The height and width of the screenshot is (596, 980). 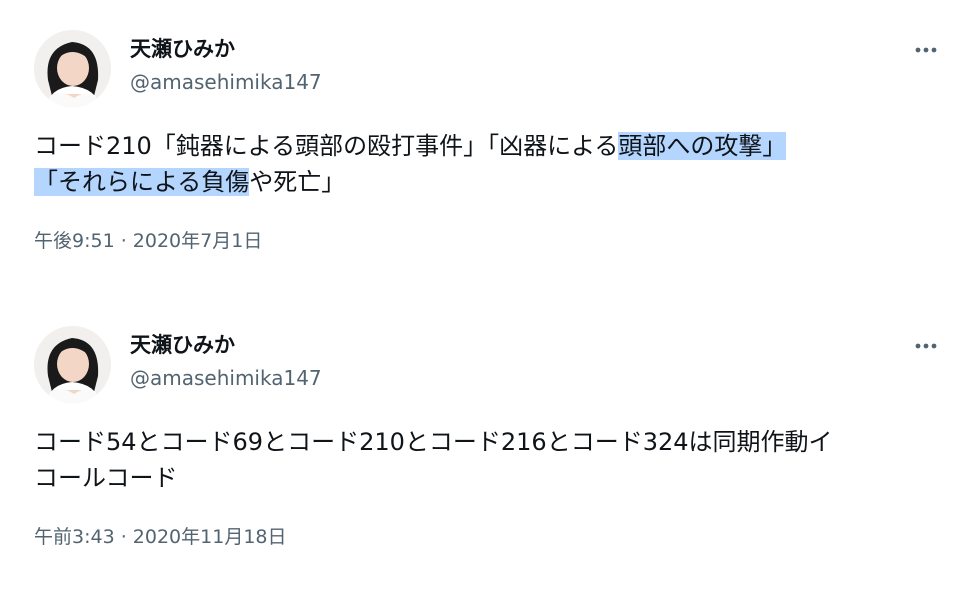 What do you see at coordinates (433, 442) in the screenshot?
I see `tweet-text-line: コード54とコード69とコード210とコード216とコード324は同期作動イ` at bounding box center [433, 442].